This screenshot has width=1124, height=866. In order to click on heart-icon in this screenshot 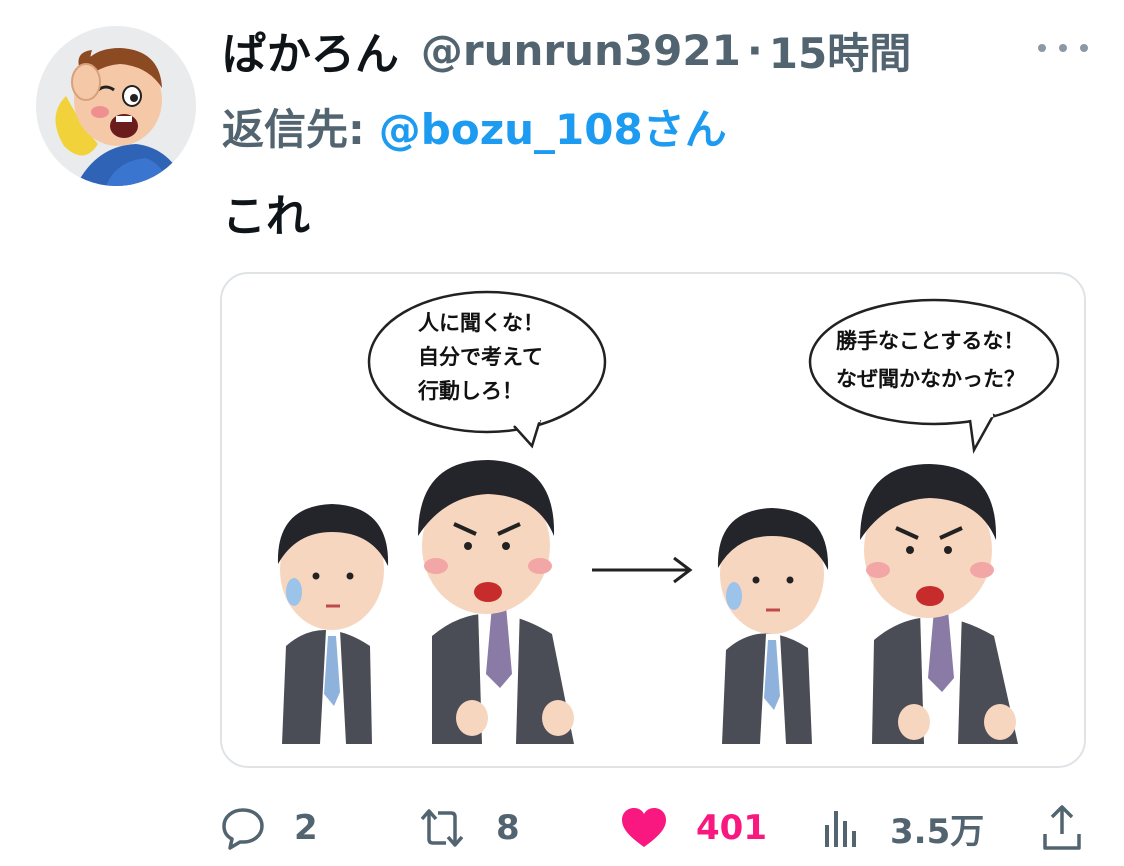, I will do `click(644, 827)`.